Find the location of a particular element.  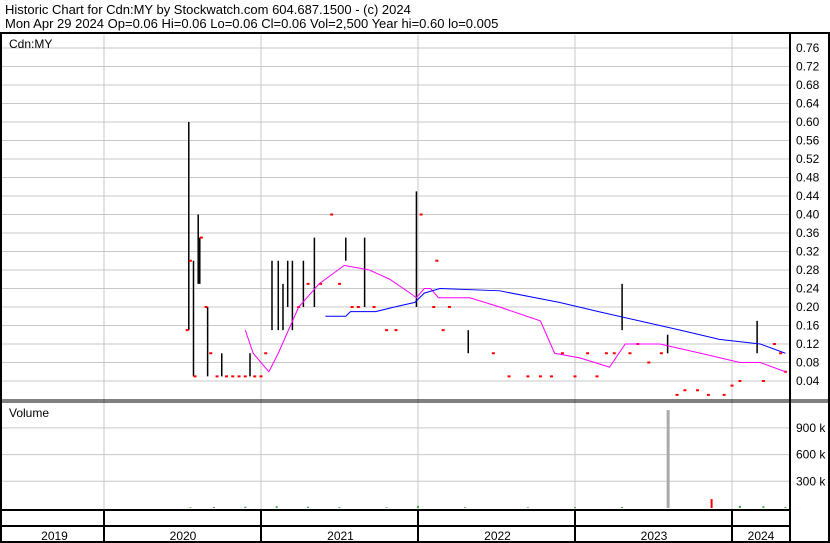

price-tick-label: 0.16 is located at coordinates (808, 326).